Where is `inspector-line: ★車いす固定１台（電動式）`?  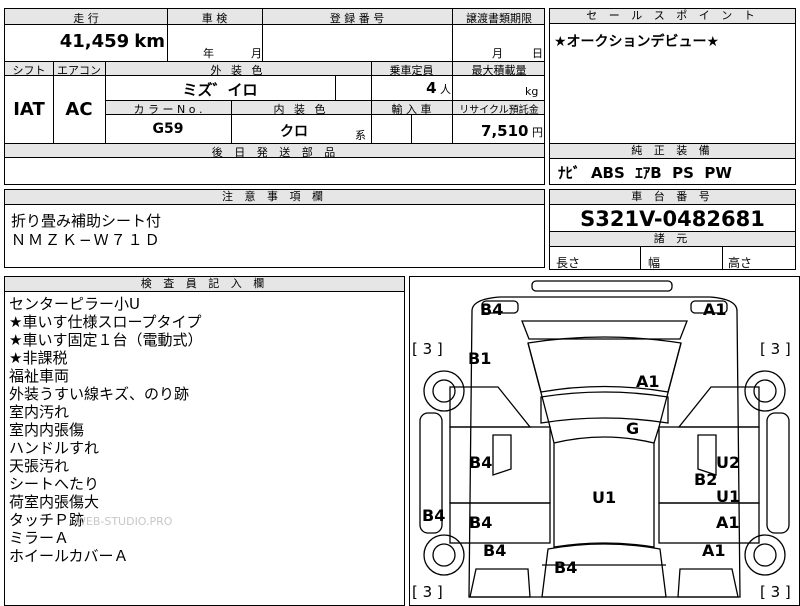
inspector-line: ★車いす固定１台（電動式） is located at coordinates (106, 340).